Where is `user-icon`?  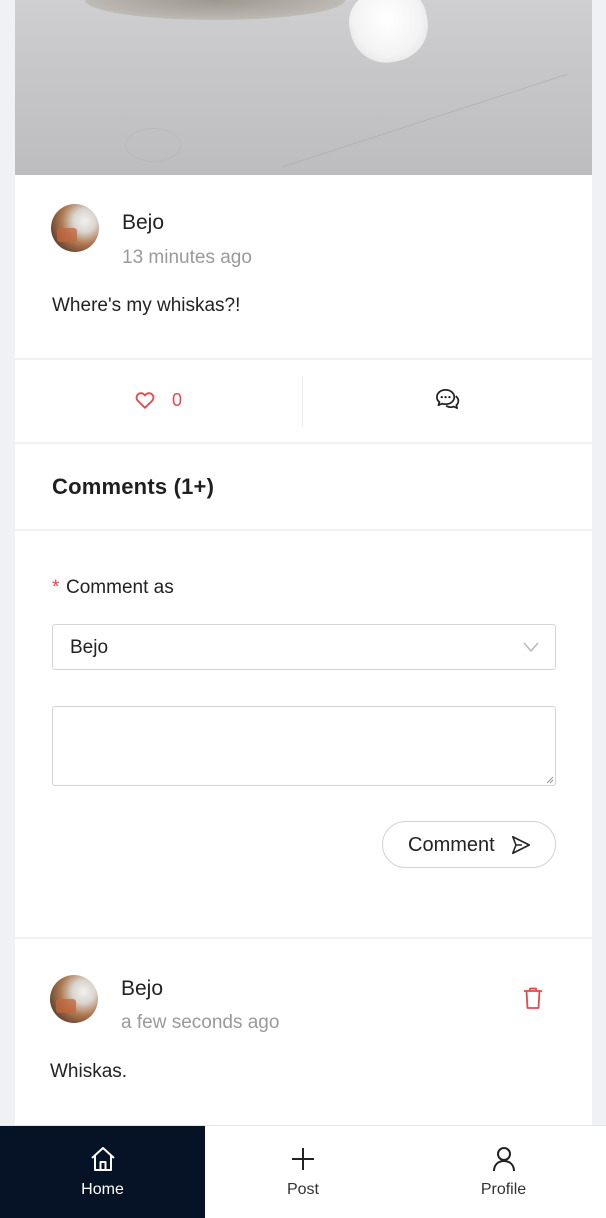 user-icon is located at coordinates (503, 1159).